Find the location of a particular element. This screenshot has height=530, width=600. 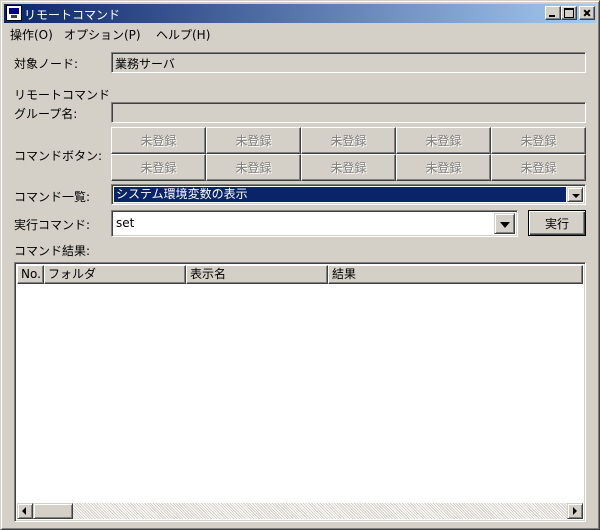

horizontal-scrollbar is located at coordinates (300, 511).